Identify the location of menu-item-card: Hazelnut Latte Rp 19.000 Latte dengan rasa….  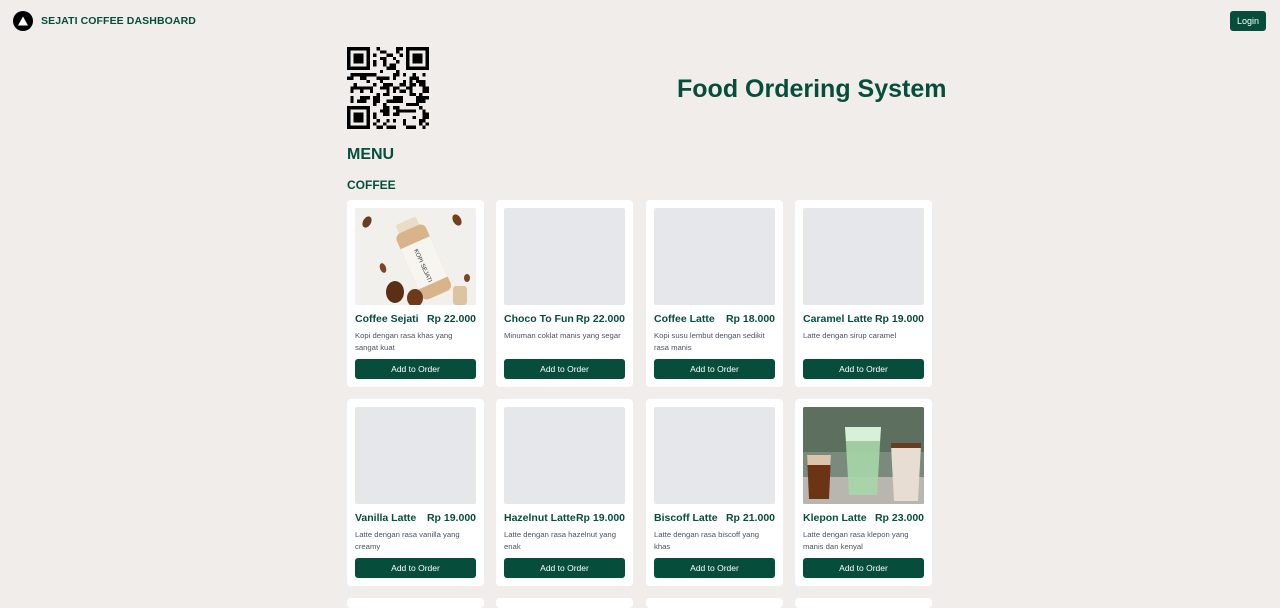
(564, 492).